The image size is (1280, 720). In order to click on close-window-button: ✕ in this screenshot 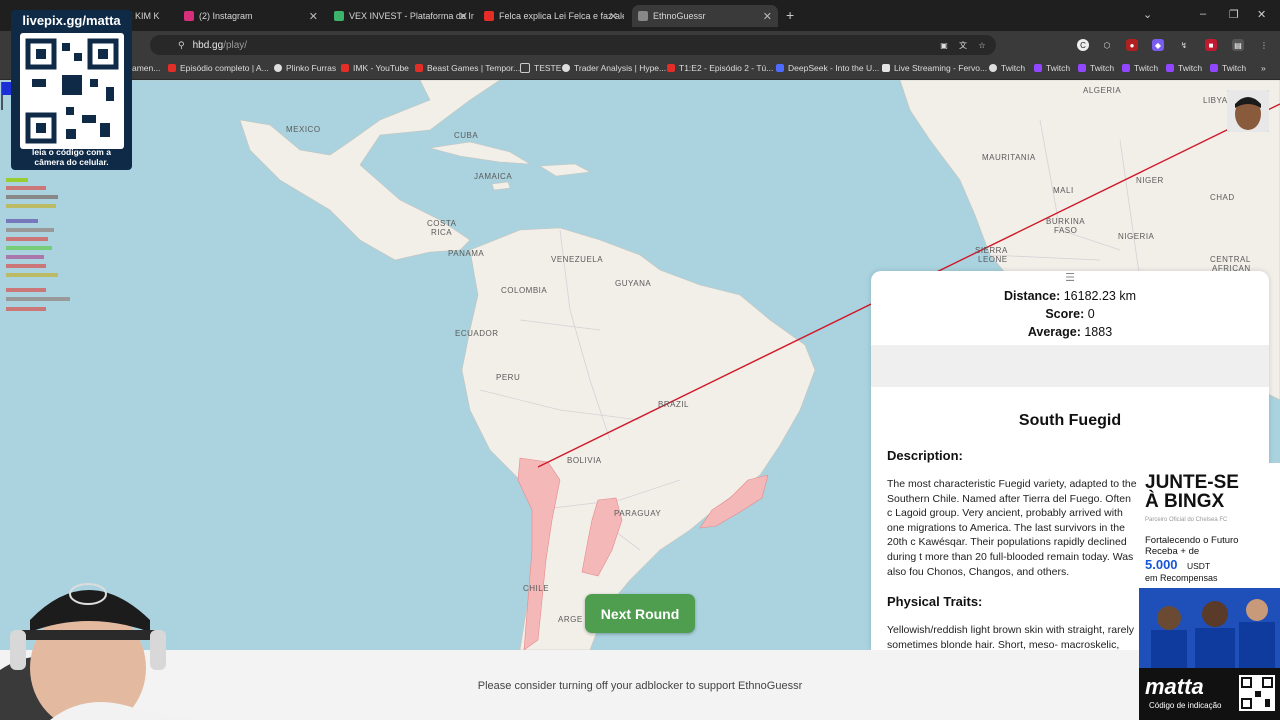, I will do `click(1261, 14)`.